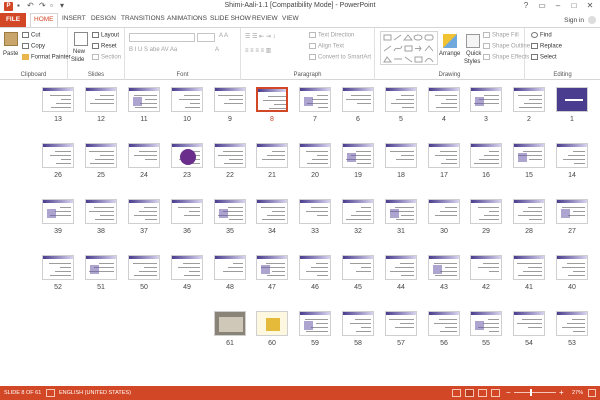  What do you see at coordinates (535, 392) in the screenshot?
I see `zoom-slider` at bounding box center [535, 392].